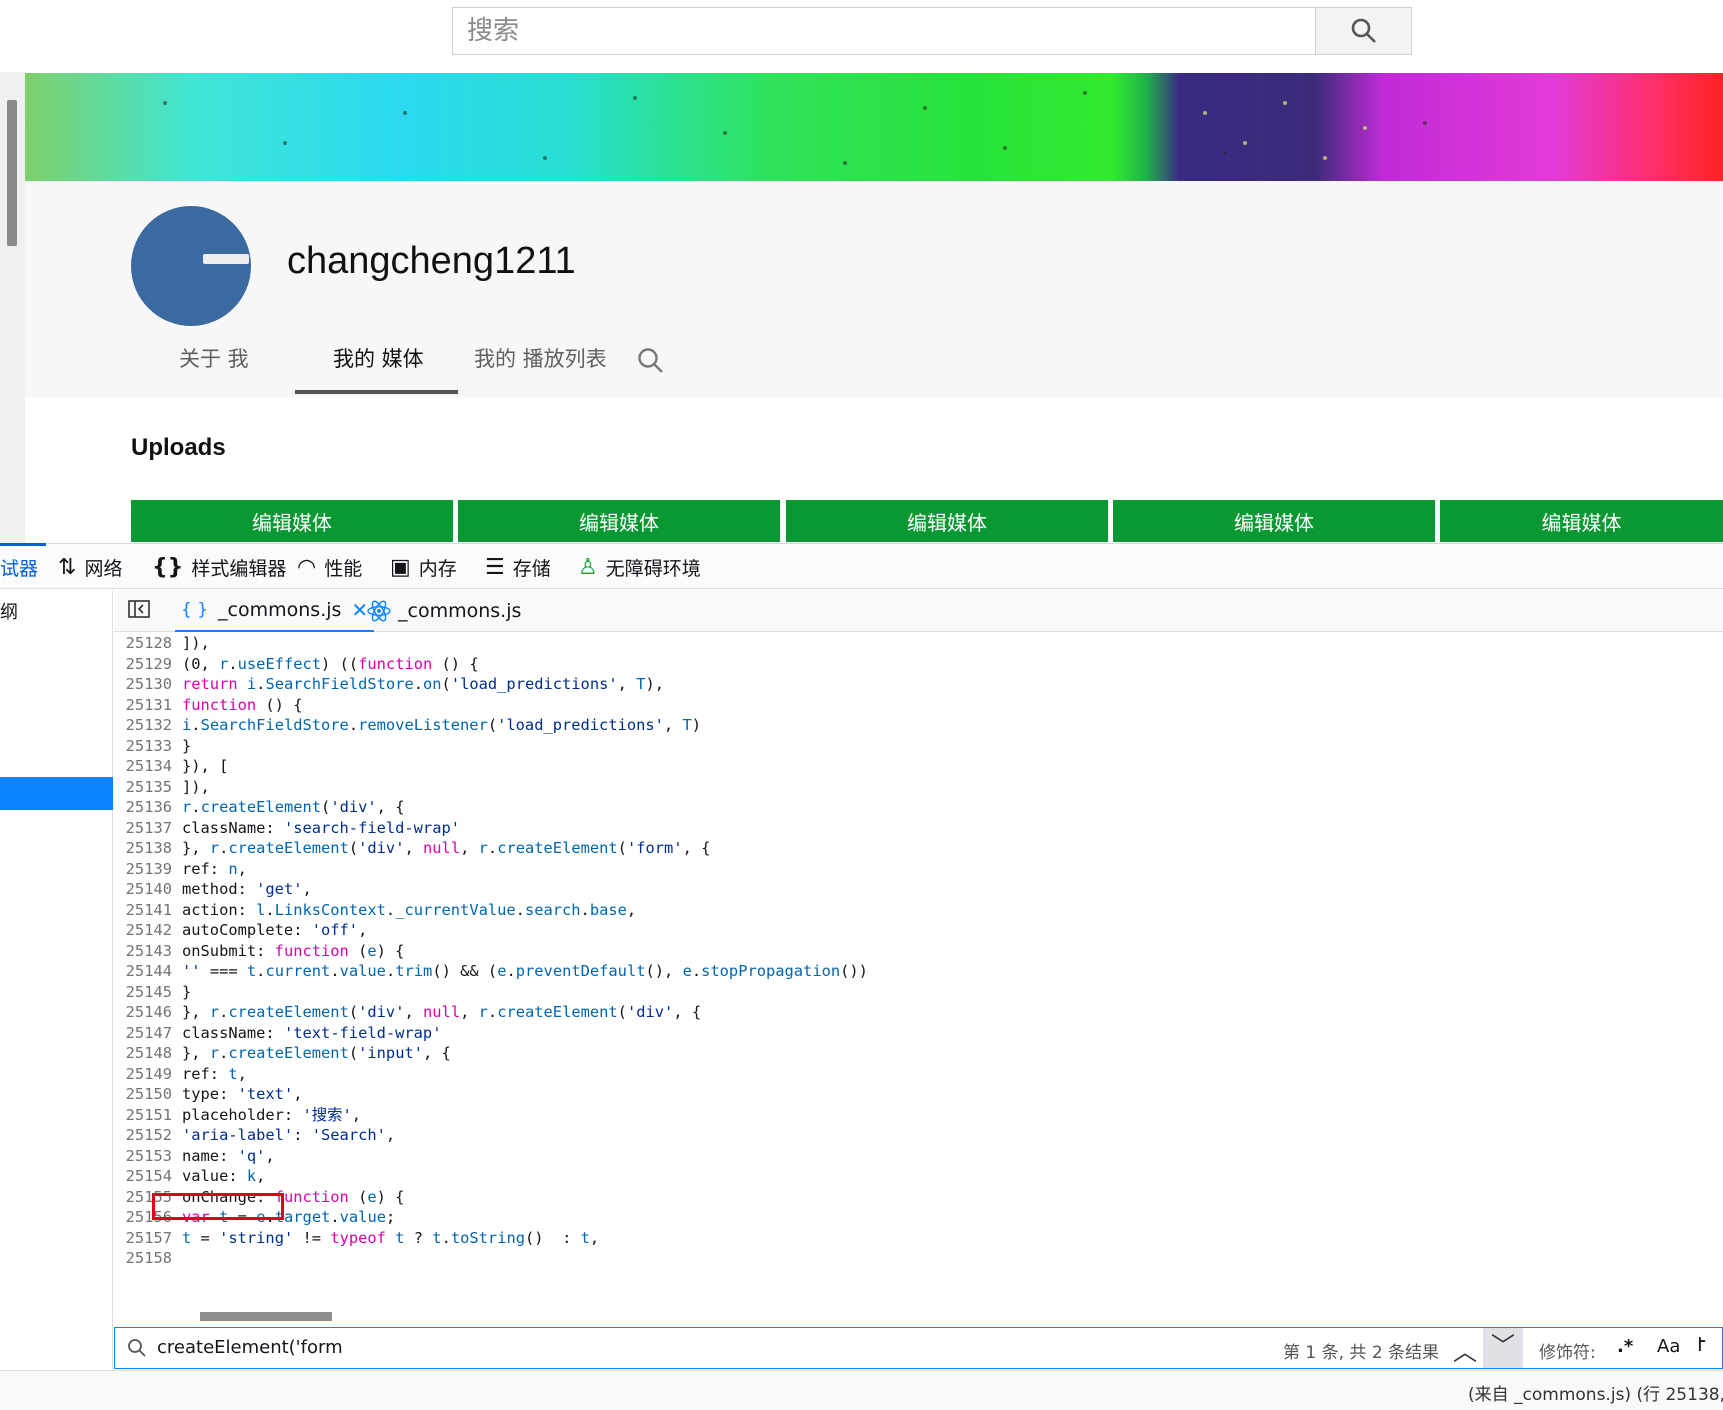  I want to click on line-number: 25133, so click(143, 746).